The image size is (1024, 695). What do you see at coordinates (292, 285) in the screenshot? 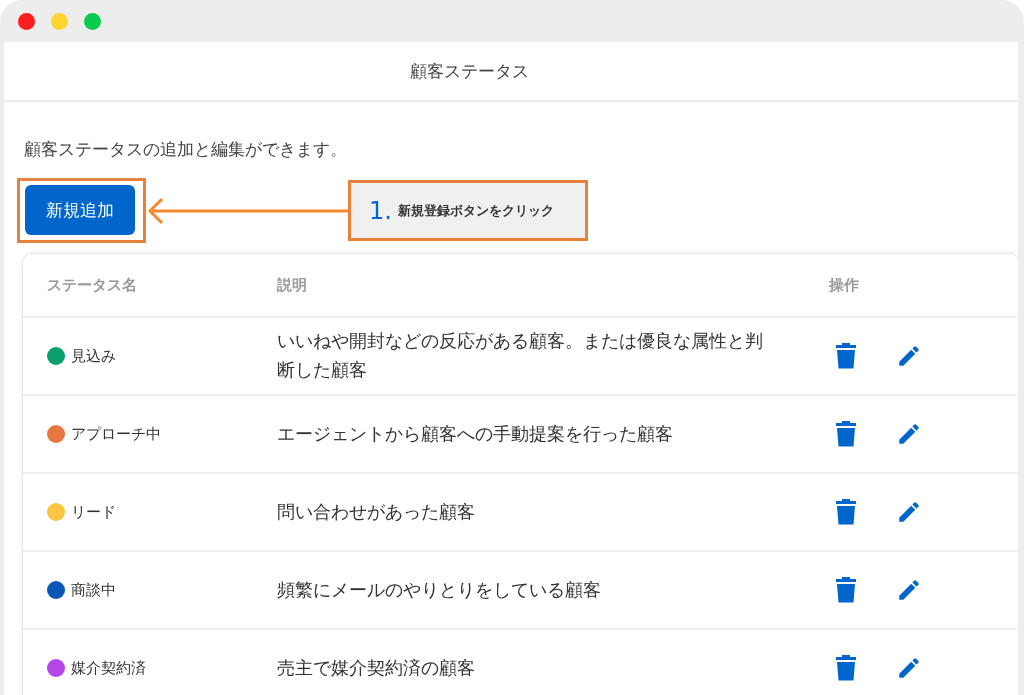
I see `column-header: 説明` at bounding box center [292, 285].